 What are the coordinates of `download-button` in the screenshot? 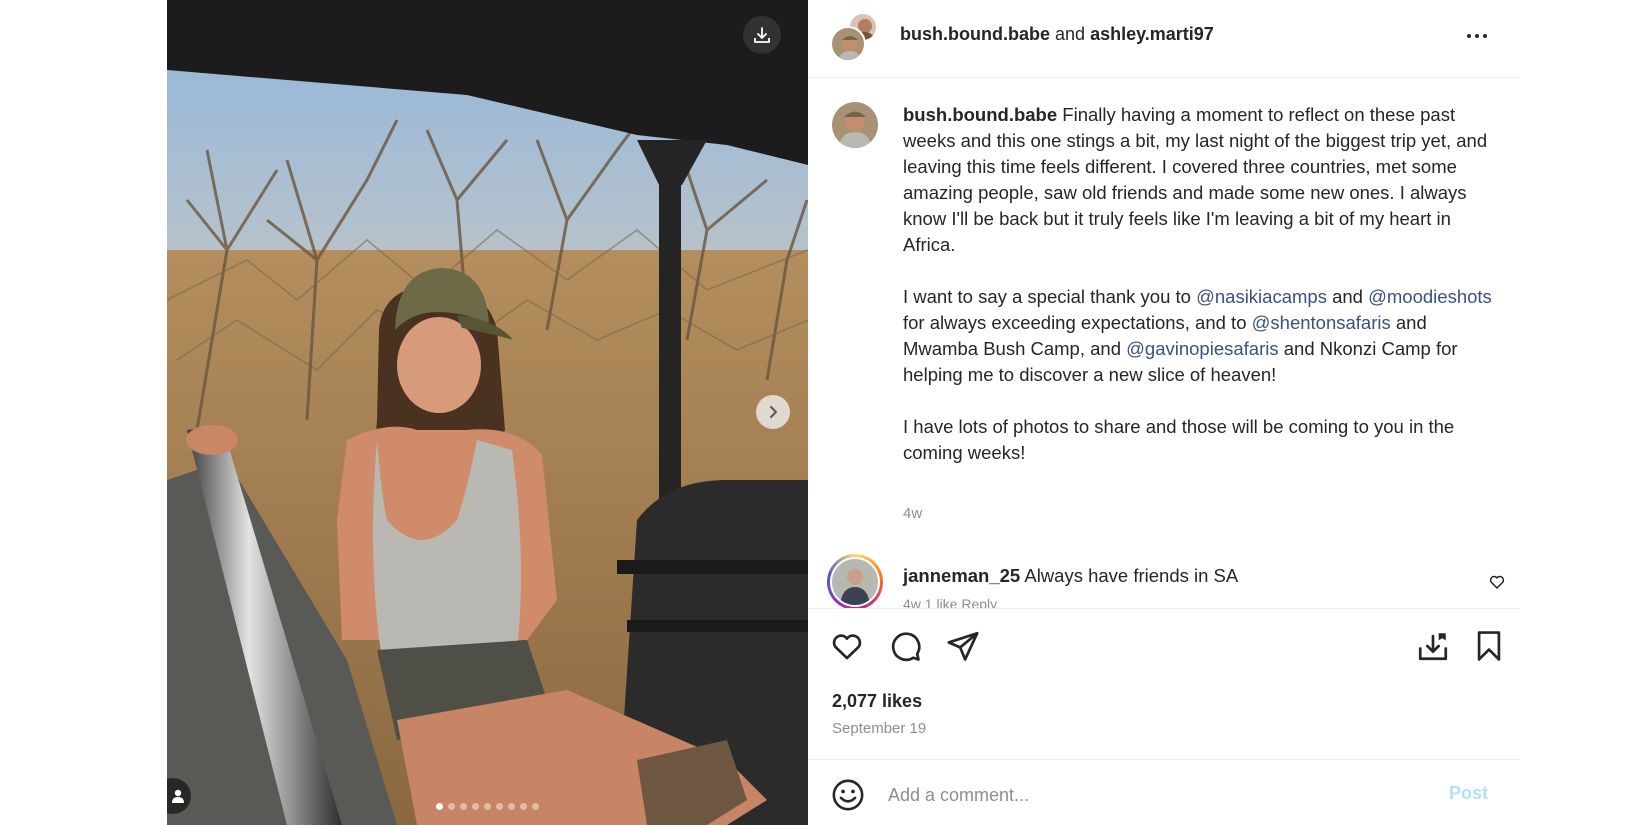 It's located at (762, 35).